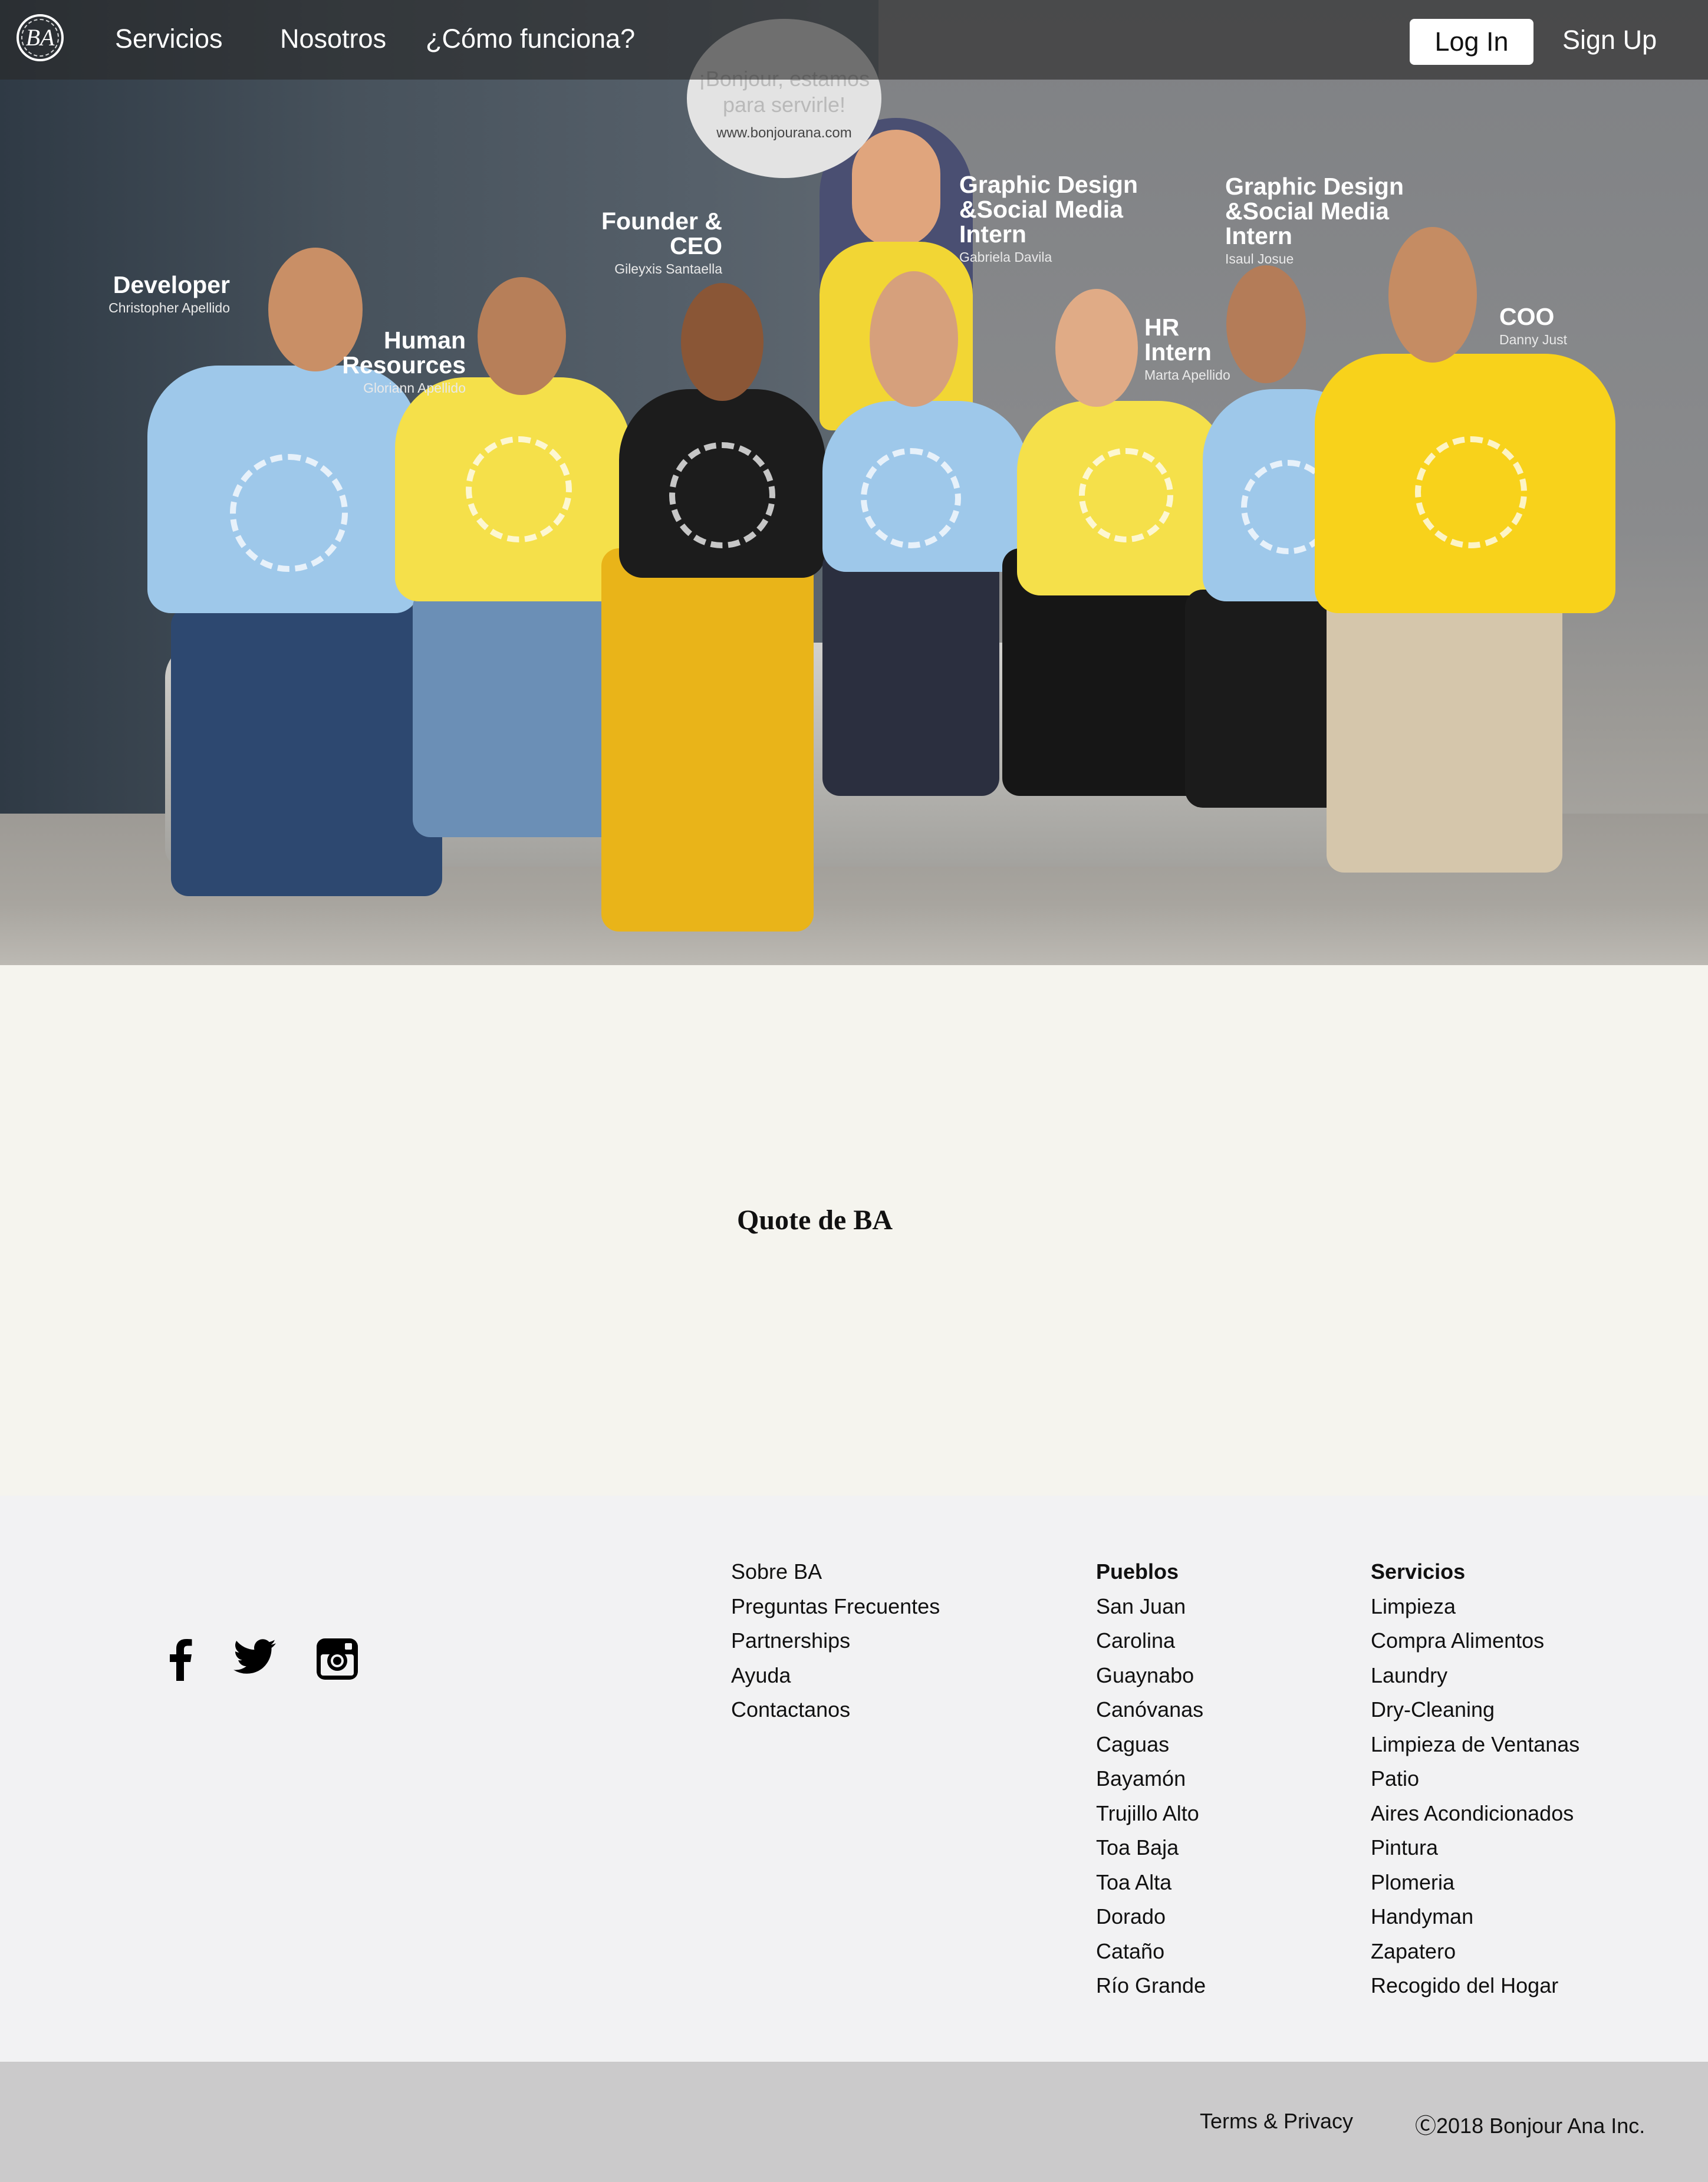  I want to click on patterned-skirt, so click(910, 672).